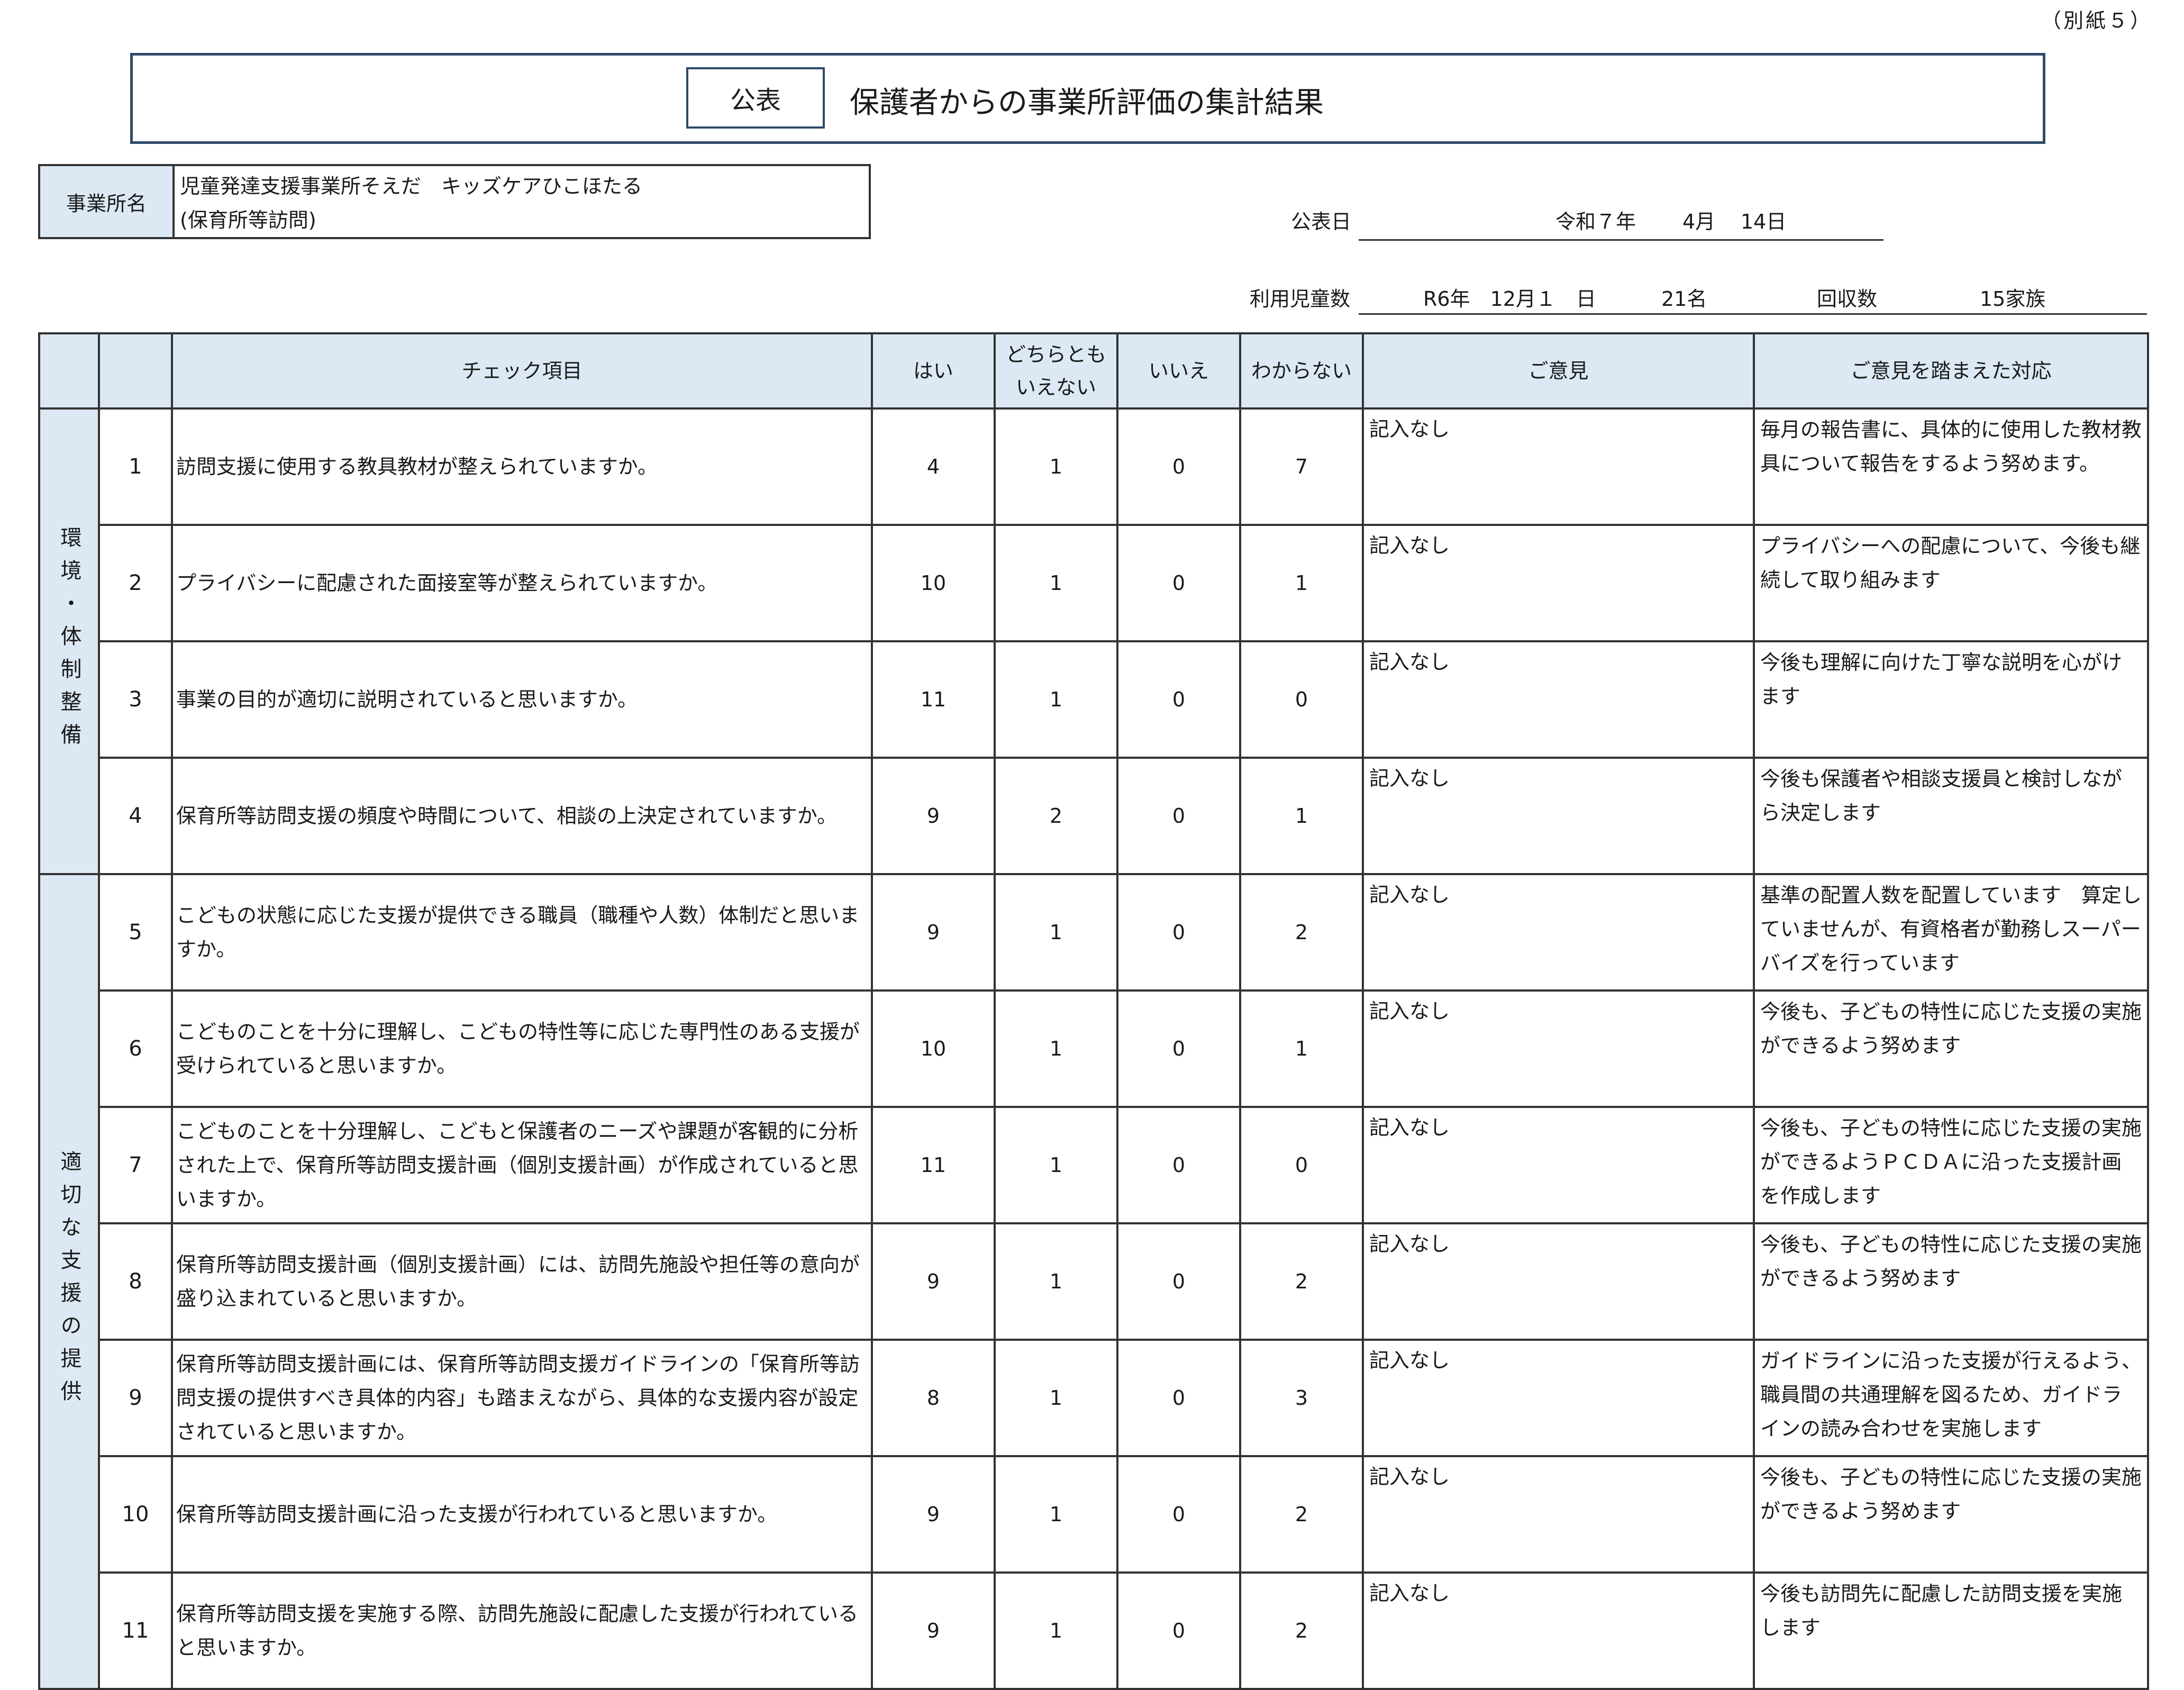  Describe the element at coordinates (69, 371) in the screenshot. I see `header-category` at that location.